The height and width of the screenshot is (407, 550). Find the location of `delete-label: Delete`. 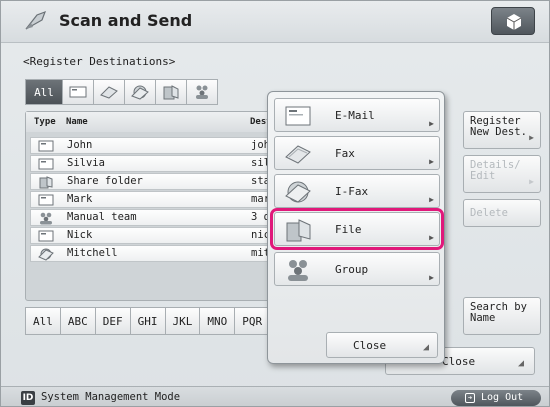

delete-label: Delete is located at coordinates (489, 213).